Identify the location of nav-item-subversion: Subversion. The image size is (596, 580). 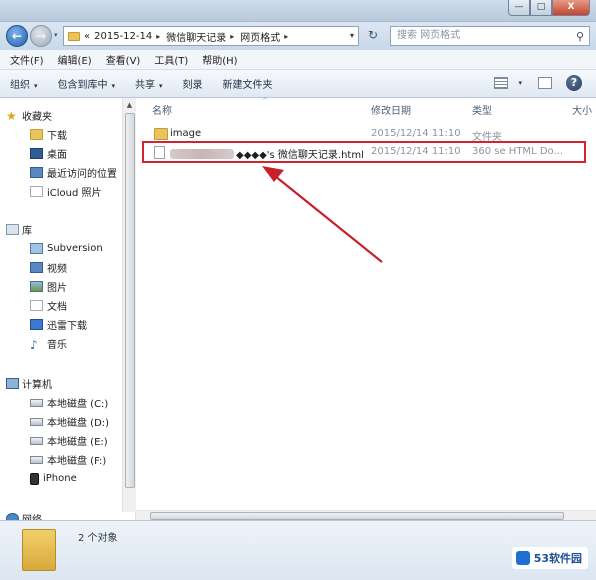
(61, 248).